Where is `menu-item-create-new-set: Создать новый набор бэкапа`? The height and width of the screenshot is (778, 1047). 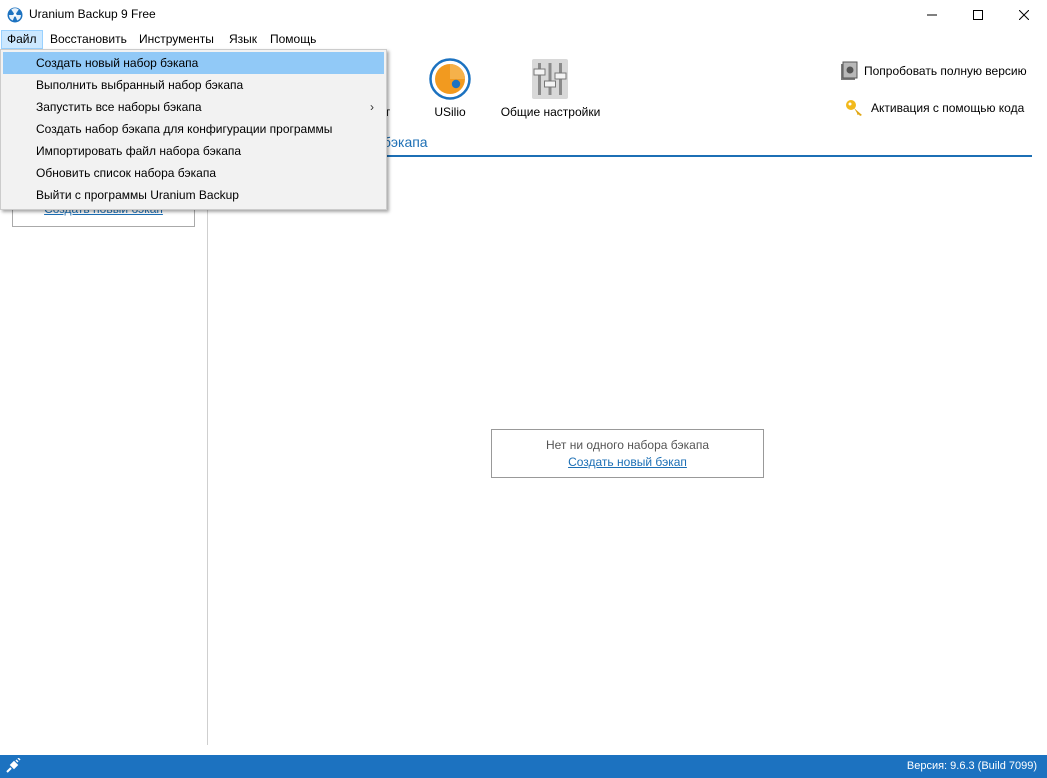 menu-item-create-new-set: Создать новый набор бэкапа is located at coordinates (193, 63).